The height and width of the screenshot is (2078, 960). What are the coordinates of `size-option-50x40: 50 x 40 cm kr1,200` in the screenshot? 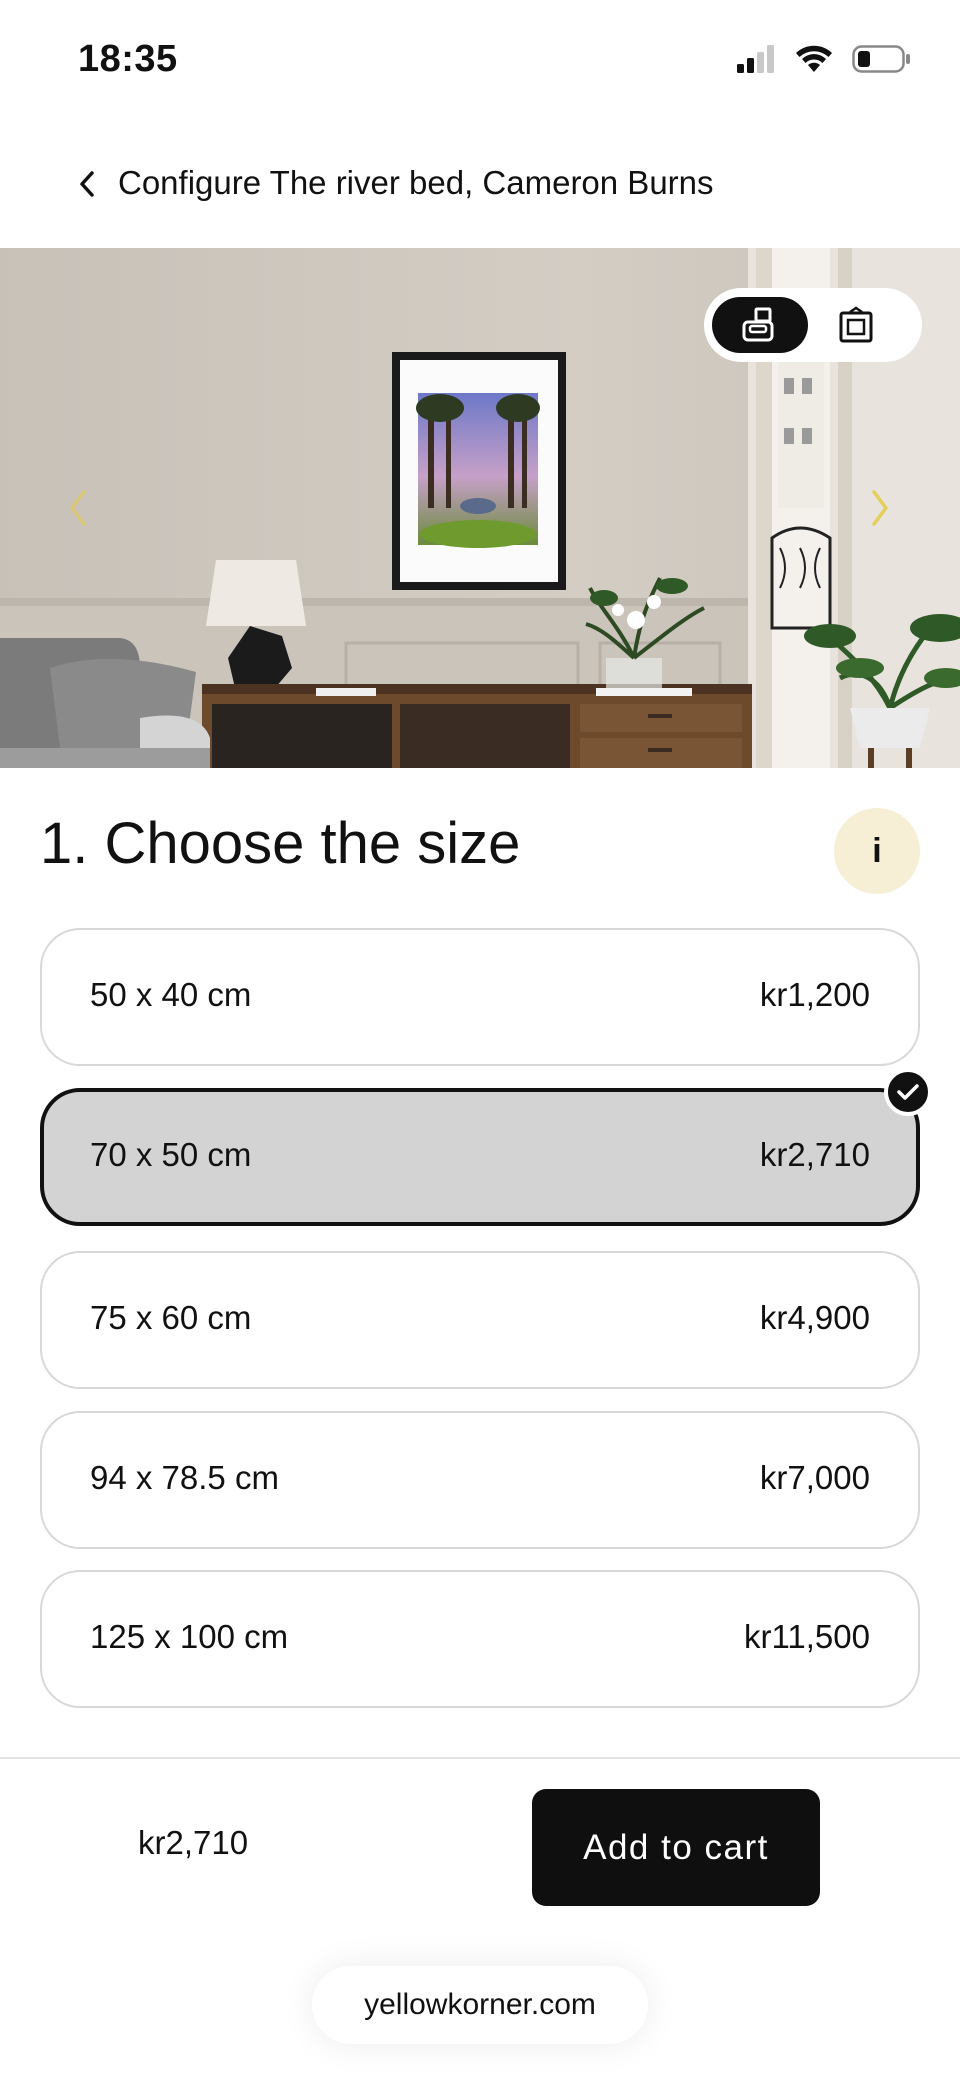 It's located at (480, 997).